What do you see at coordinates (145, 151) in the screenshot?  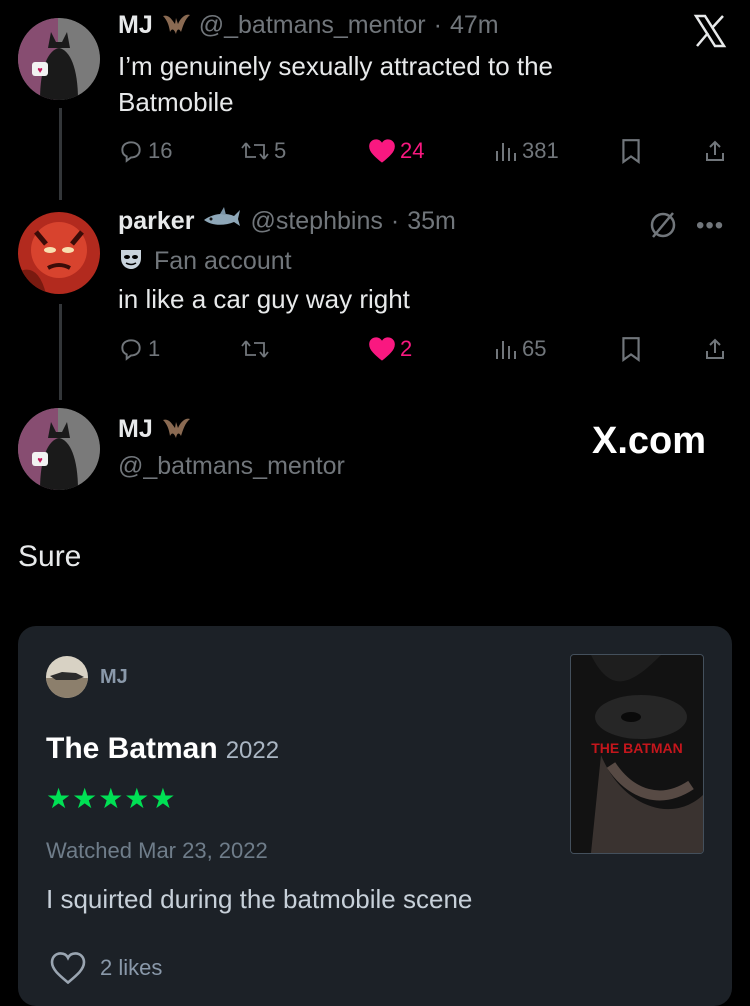 I see `reply-button: 16` at bounding box center [145, 151].